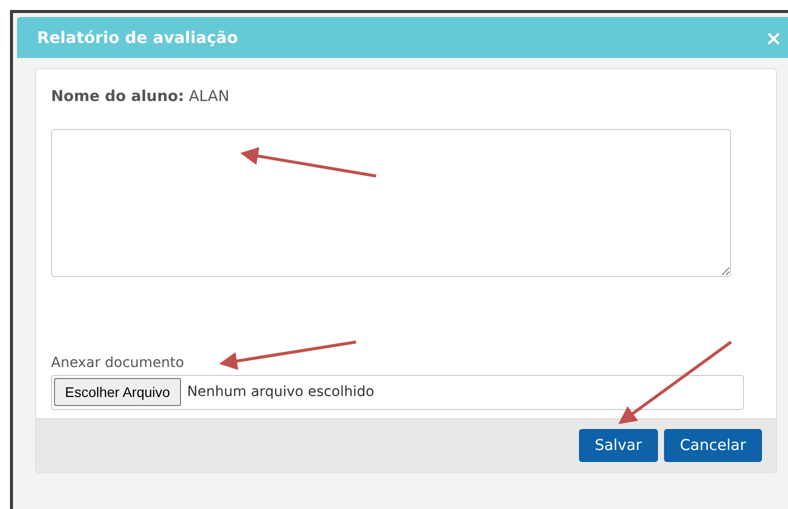  Describe the element at coordinates (140, 96) in the screenshot. I see `student-name: Nome do aluno: ALAN` at that location.